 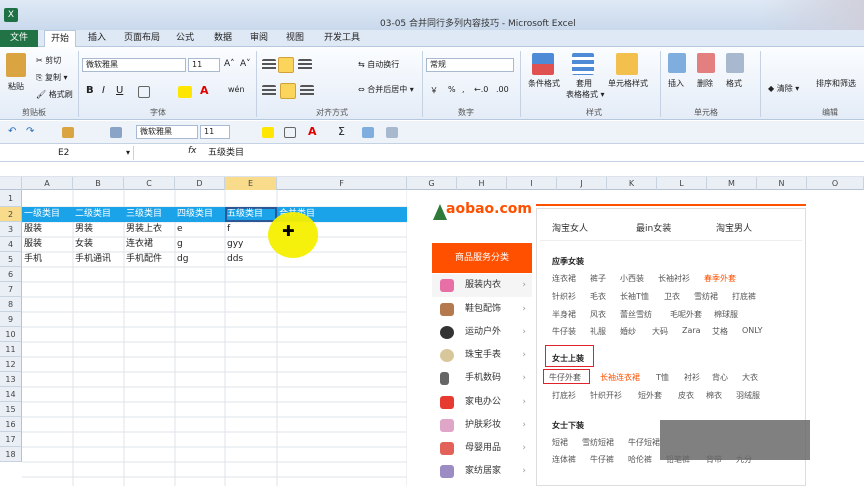 I want to click on link: 蕾丝雪纺, so click(x=636, y=314).